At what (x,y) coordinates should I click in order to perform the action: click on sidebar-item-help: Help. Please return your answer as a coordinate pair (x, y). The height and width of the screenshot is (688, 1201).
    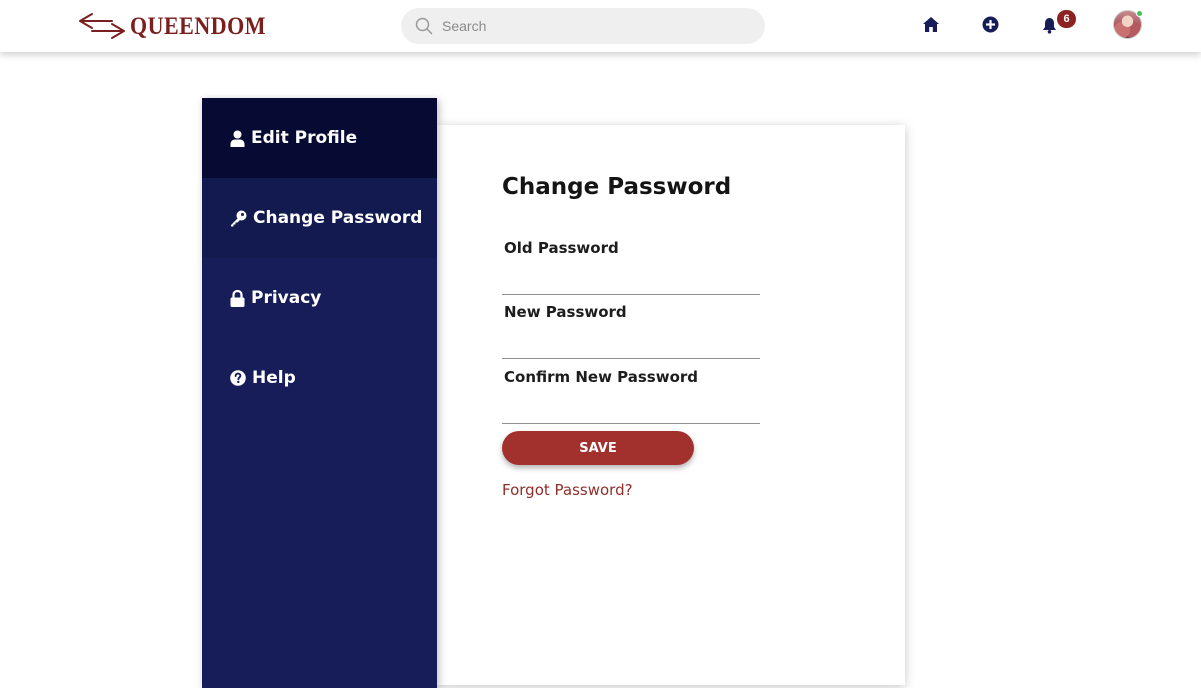
    Looking at the image, I should click on (319, 378).